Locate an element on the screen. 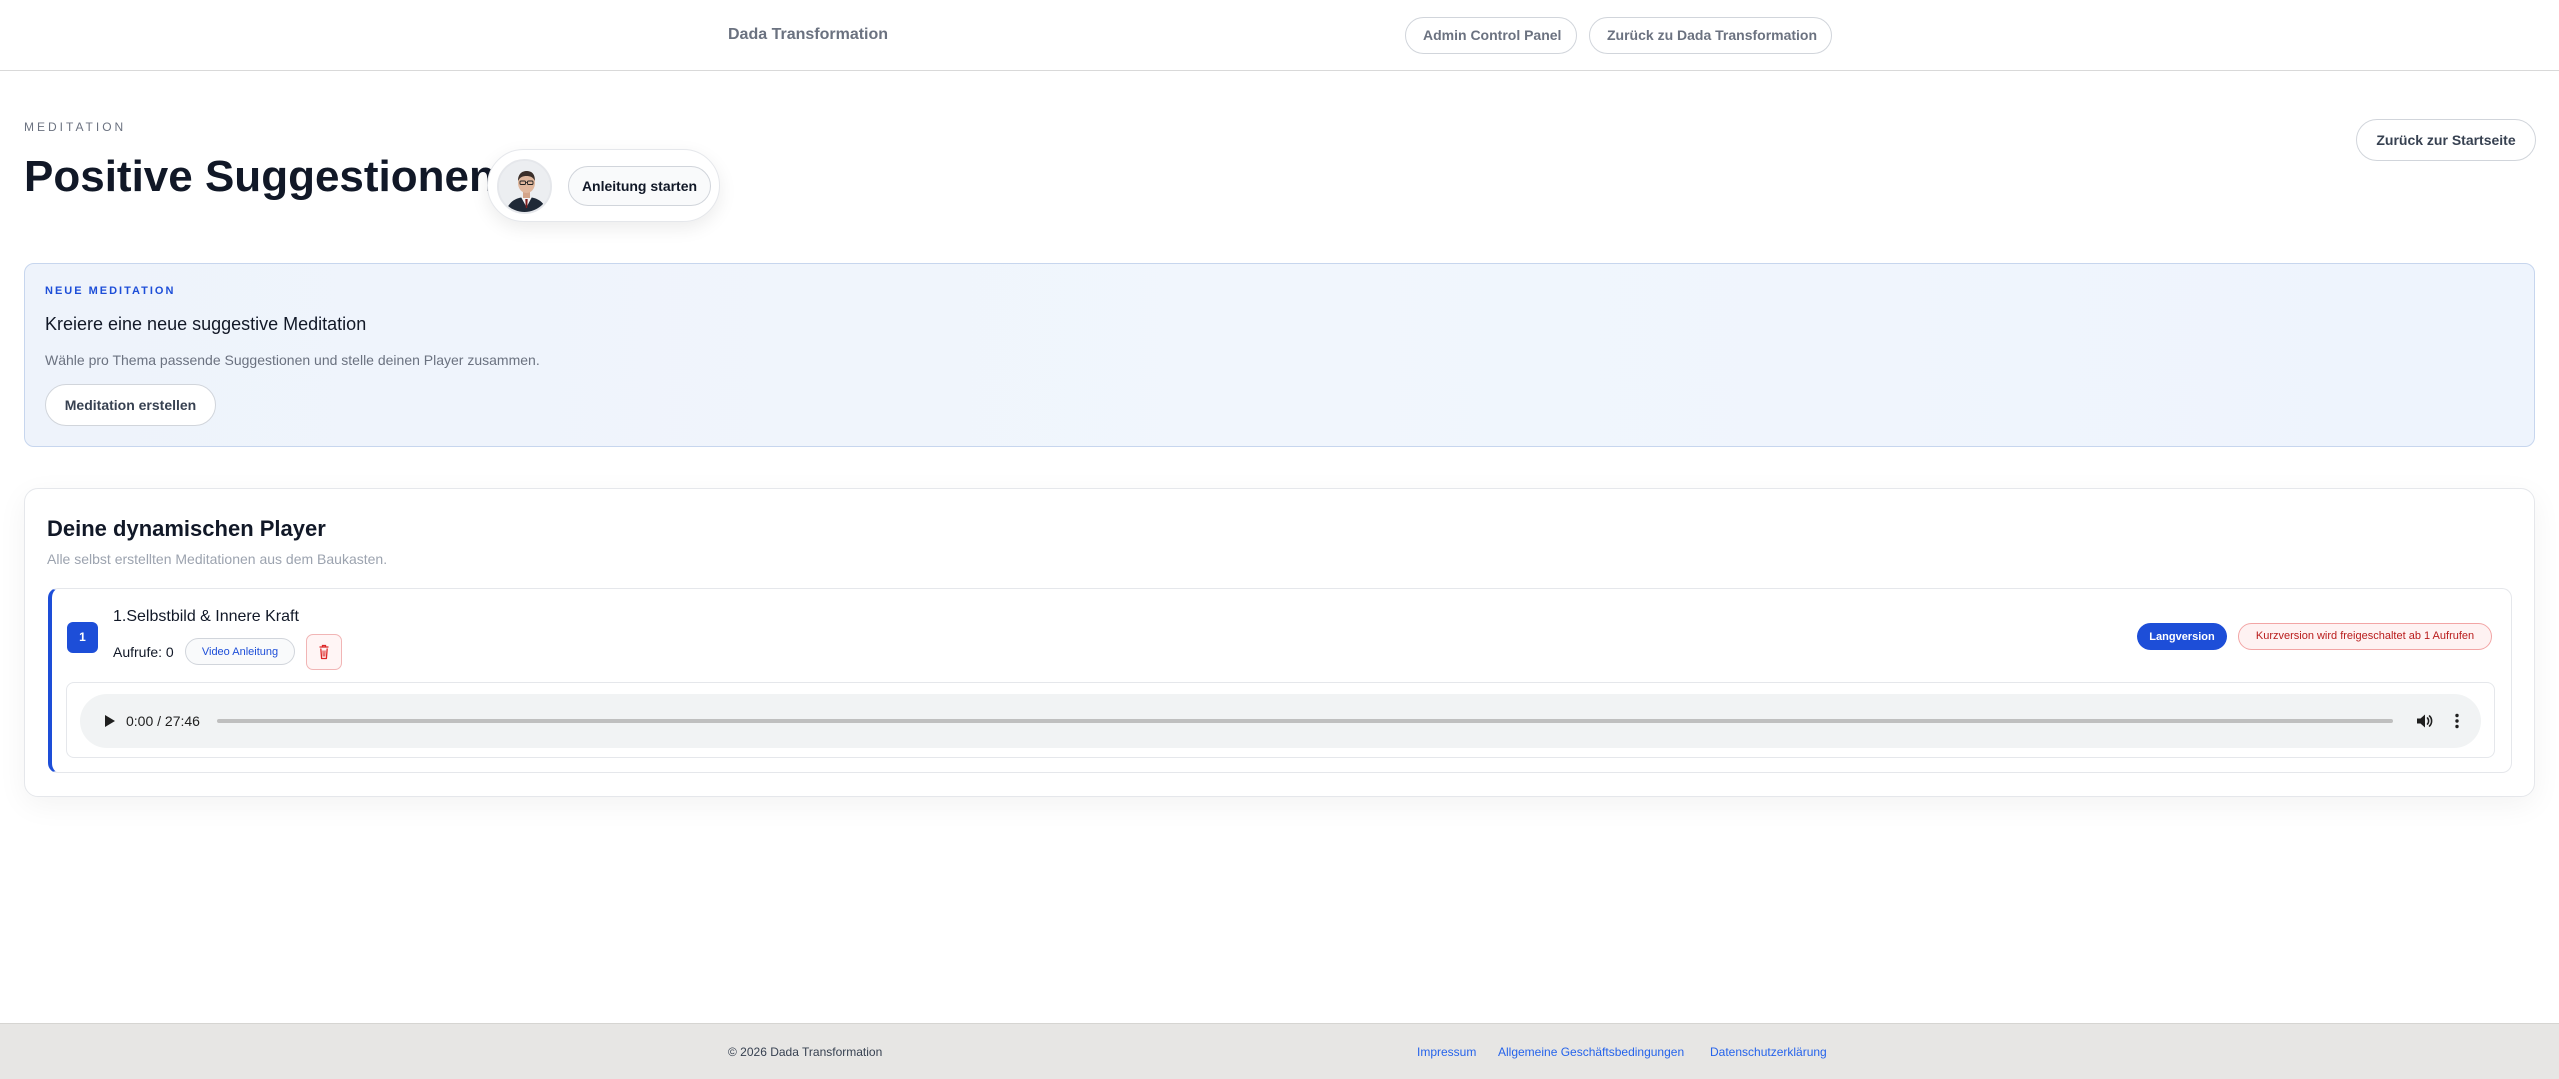 This screenshot has height=1079, width=2559. player-title: 1.Selbstbild & Innere Kraft is located at coordinates (206, 616).